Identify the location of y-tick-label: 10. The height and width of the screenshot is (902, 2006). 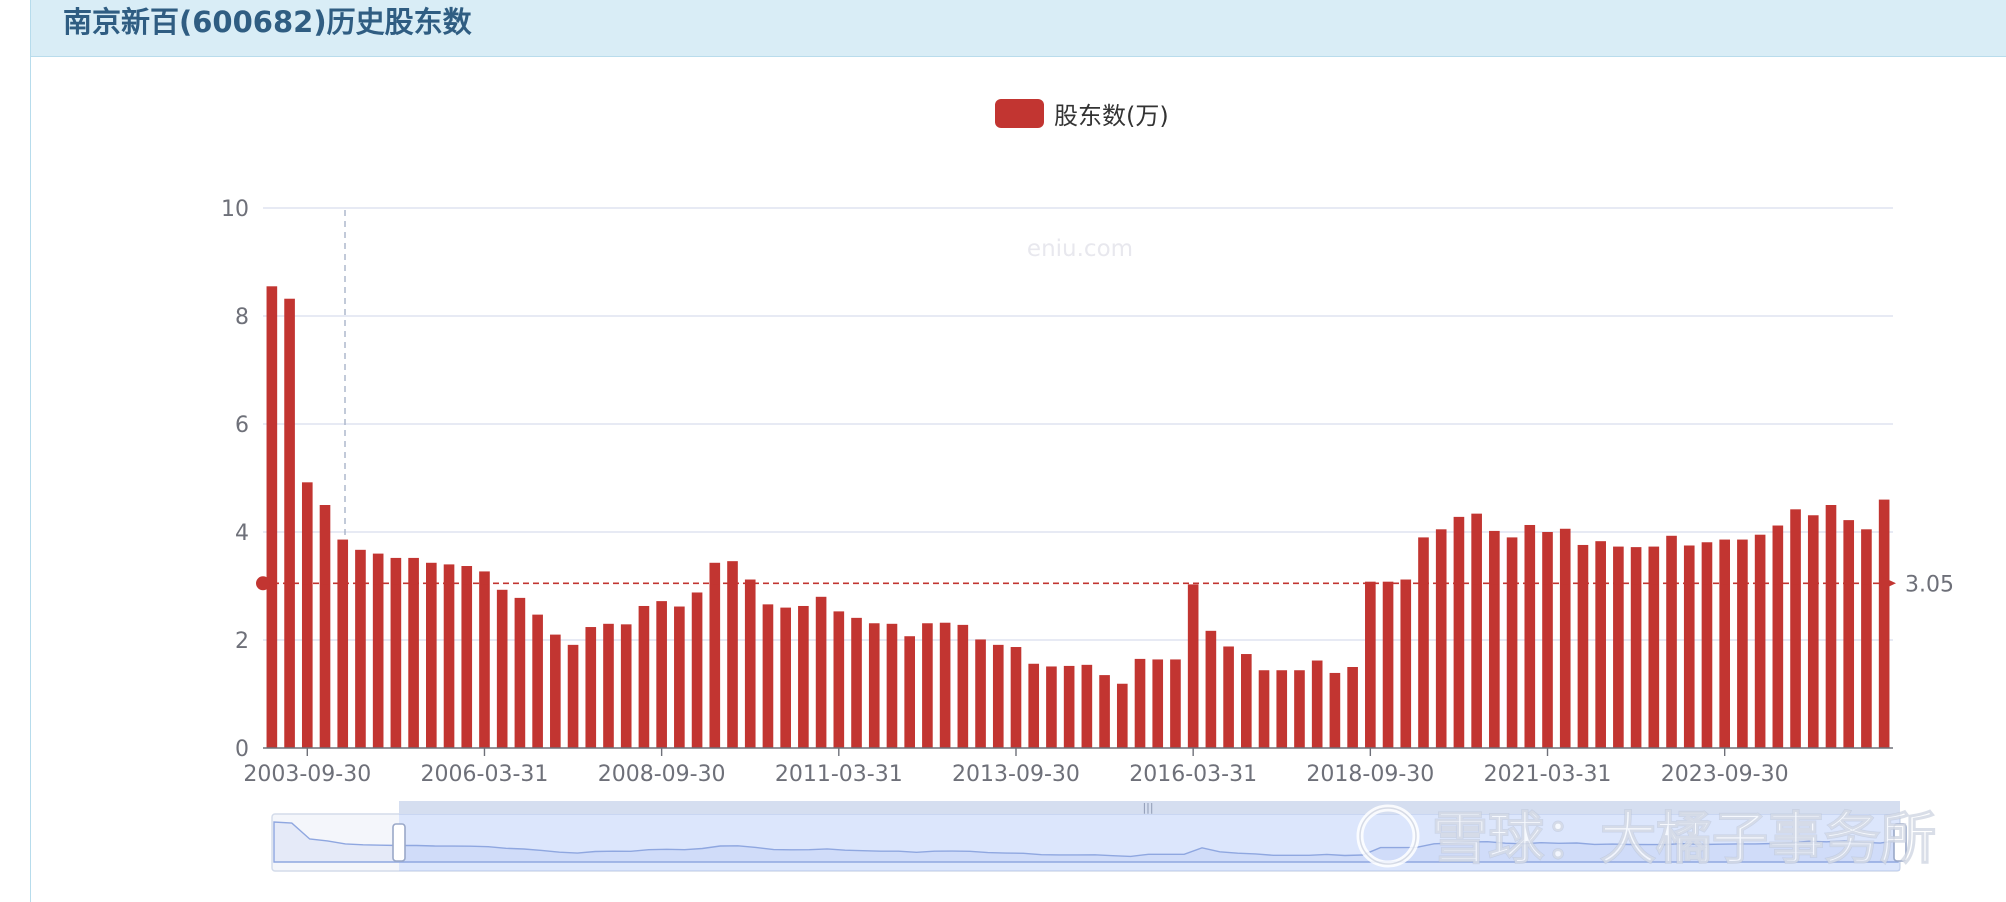
(235, 209).